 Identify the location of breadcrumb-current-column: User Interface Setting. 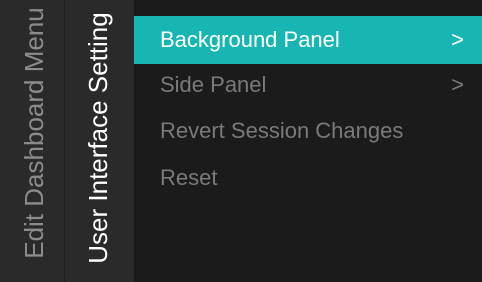
(99, 141).